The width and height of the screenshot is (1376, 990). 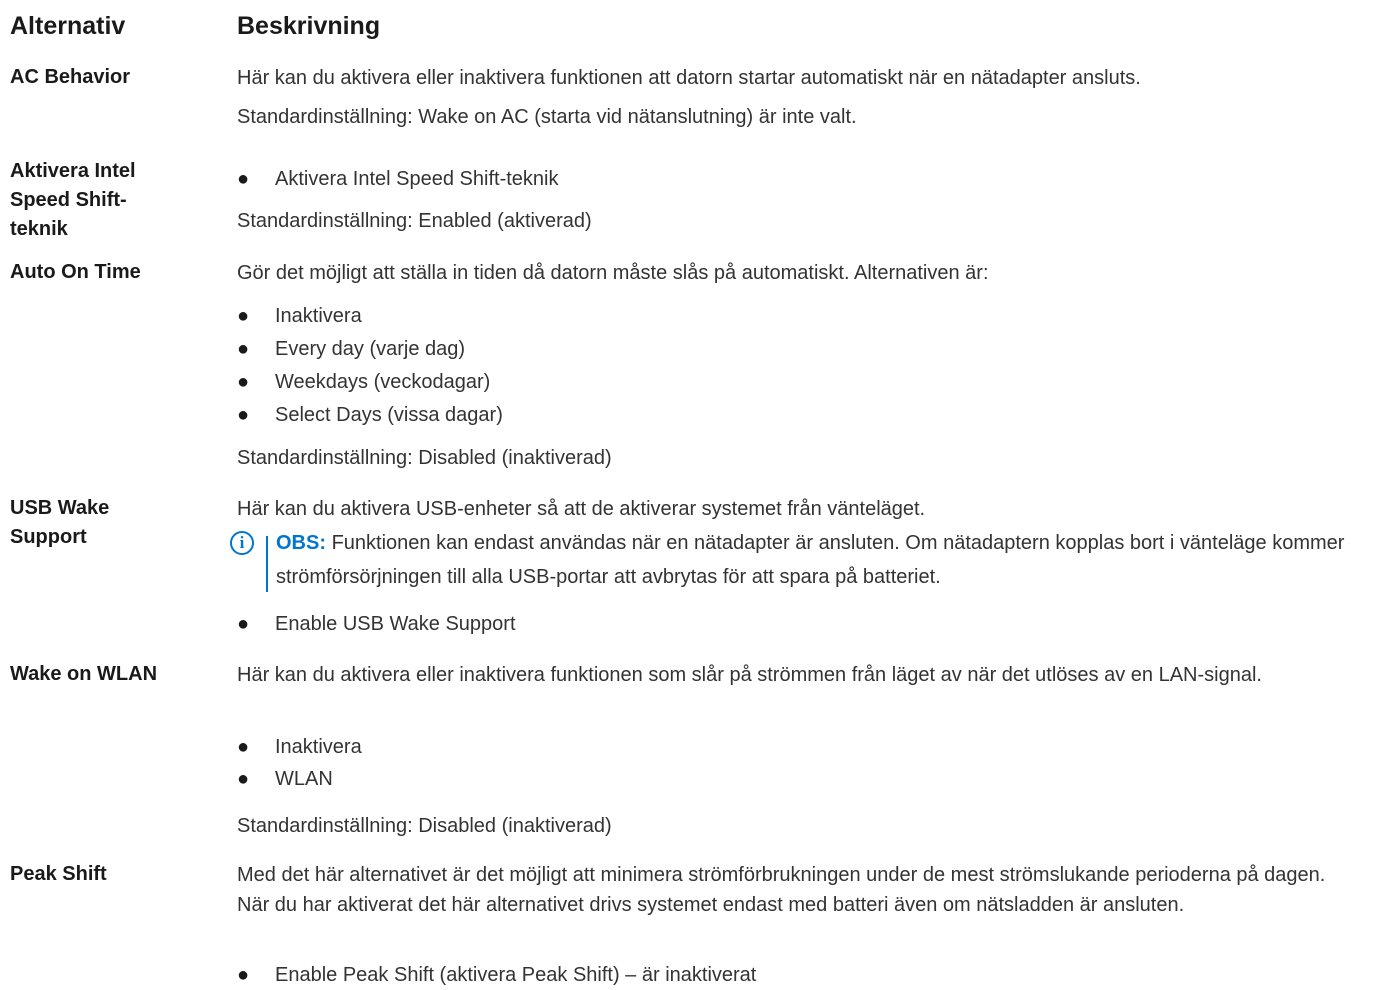 What do you see at coordinates (68, 26) in the screenshot?
I see `column-header-option: Alternativ` at bounding box center [68, 26].